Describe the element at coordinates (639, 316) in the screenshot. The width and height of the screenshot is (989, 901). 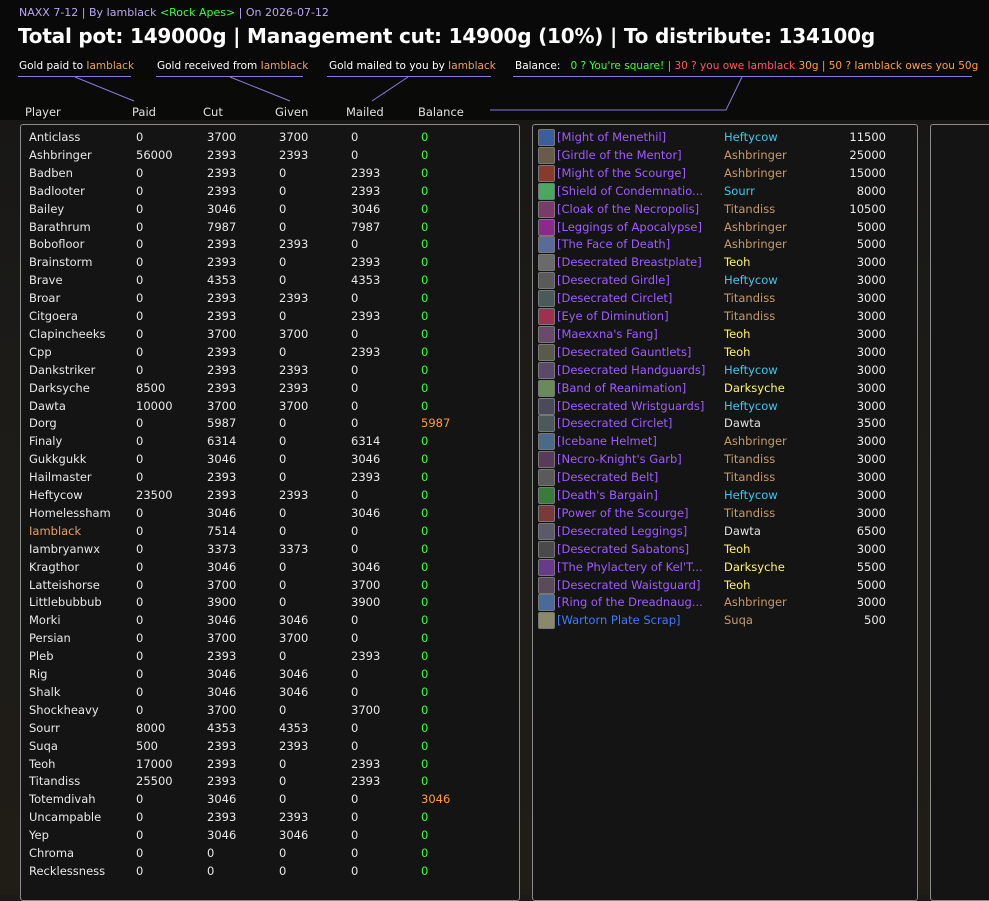
I see `item-link: [Eye of Diminution]` at that location.